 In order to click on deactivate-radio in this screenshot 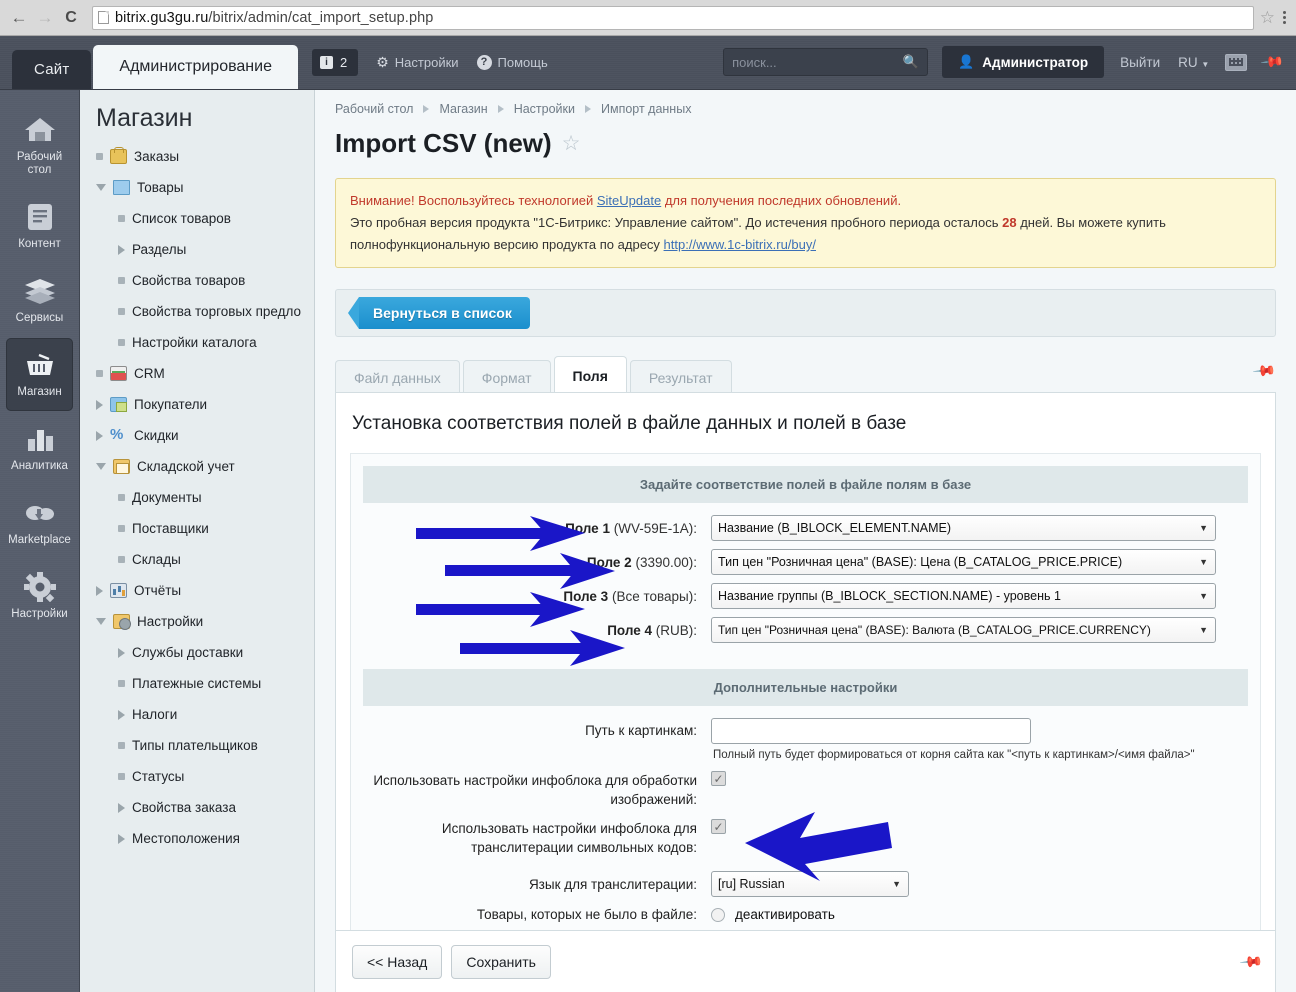, I will do `click(718, 914)`.